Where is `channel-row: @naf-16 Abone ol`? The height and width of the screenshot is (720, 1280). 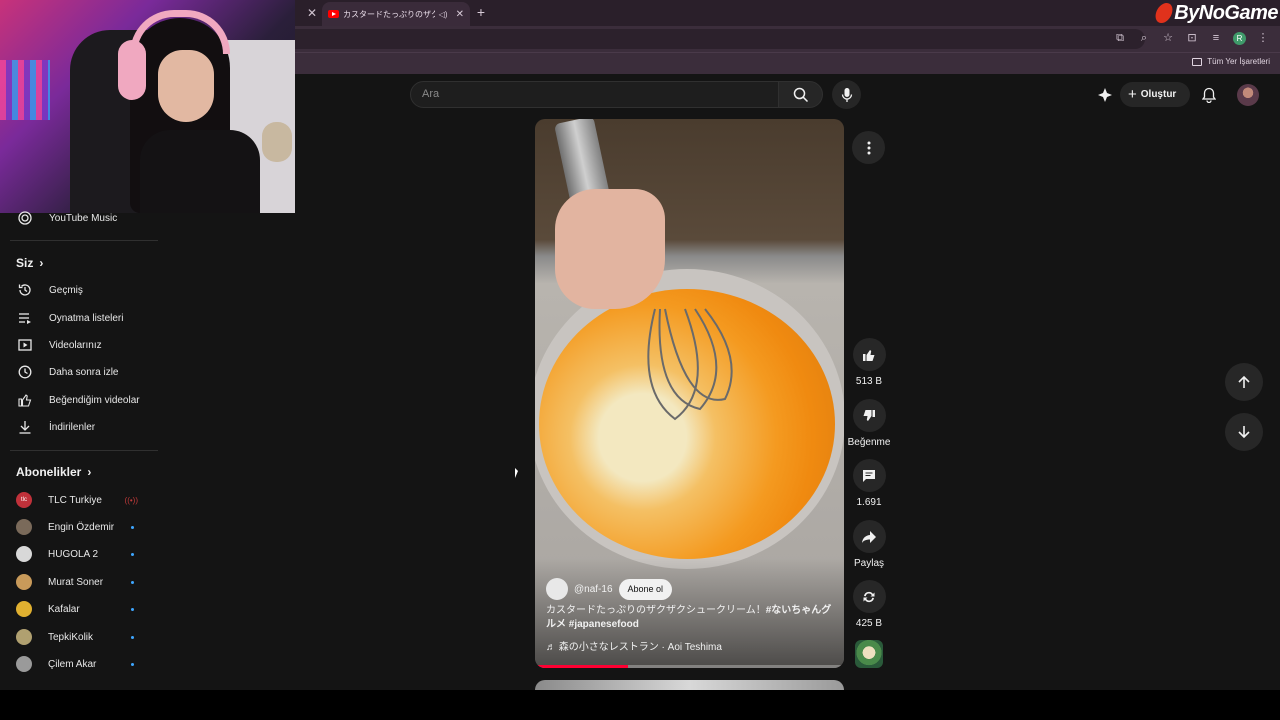
channel-row: @naf-16 Abone ol is located at coordinates (609, 589).